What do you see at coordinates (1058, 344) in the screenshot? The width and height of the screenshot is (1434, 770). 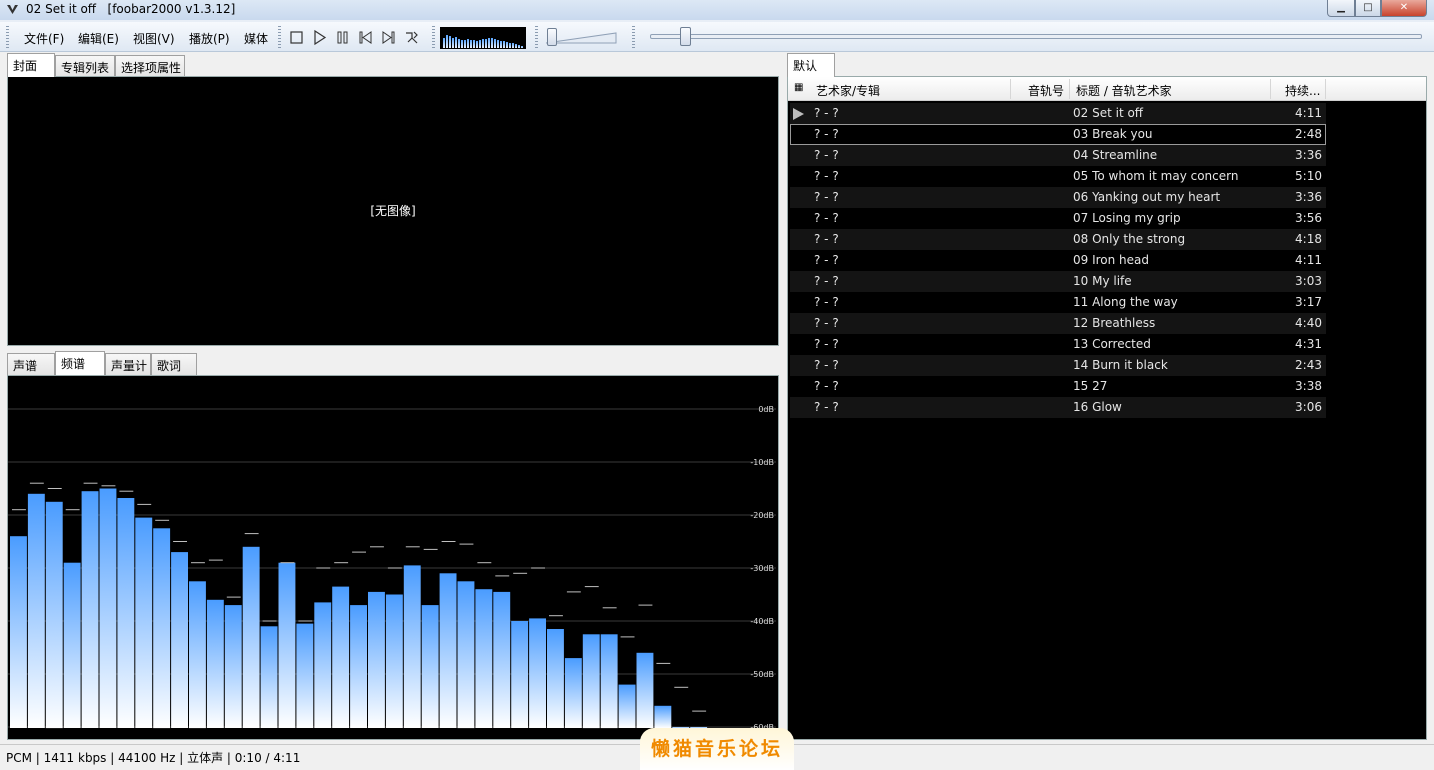 I see `playlist-row: ? - ? 13 Corrected 4:31` at bounding box center [1058, 344].